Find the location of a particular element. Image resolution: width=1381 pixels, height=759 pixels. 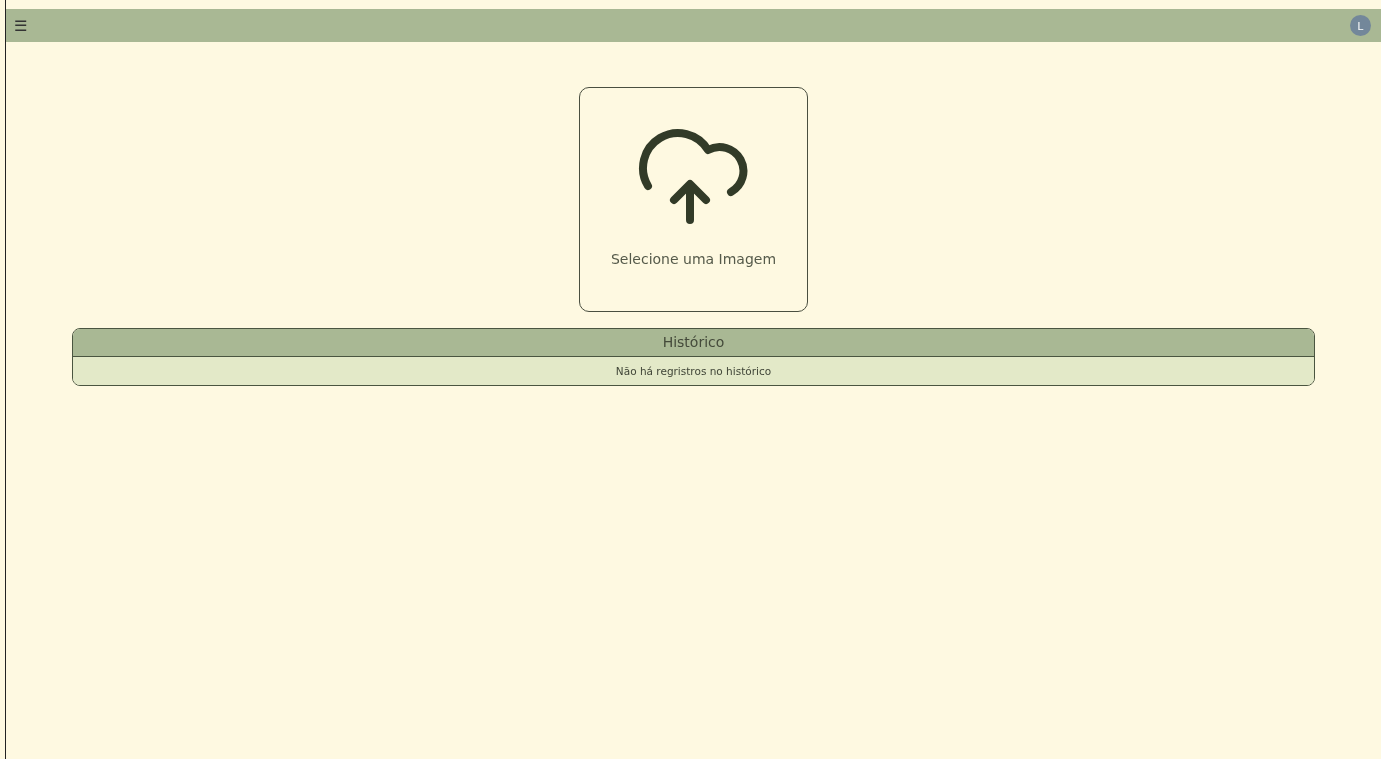

user-avatar: L is located at coordinates (1360, 25).